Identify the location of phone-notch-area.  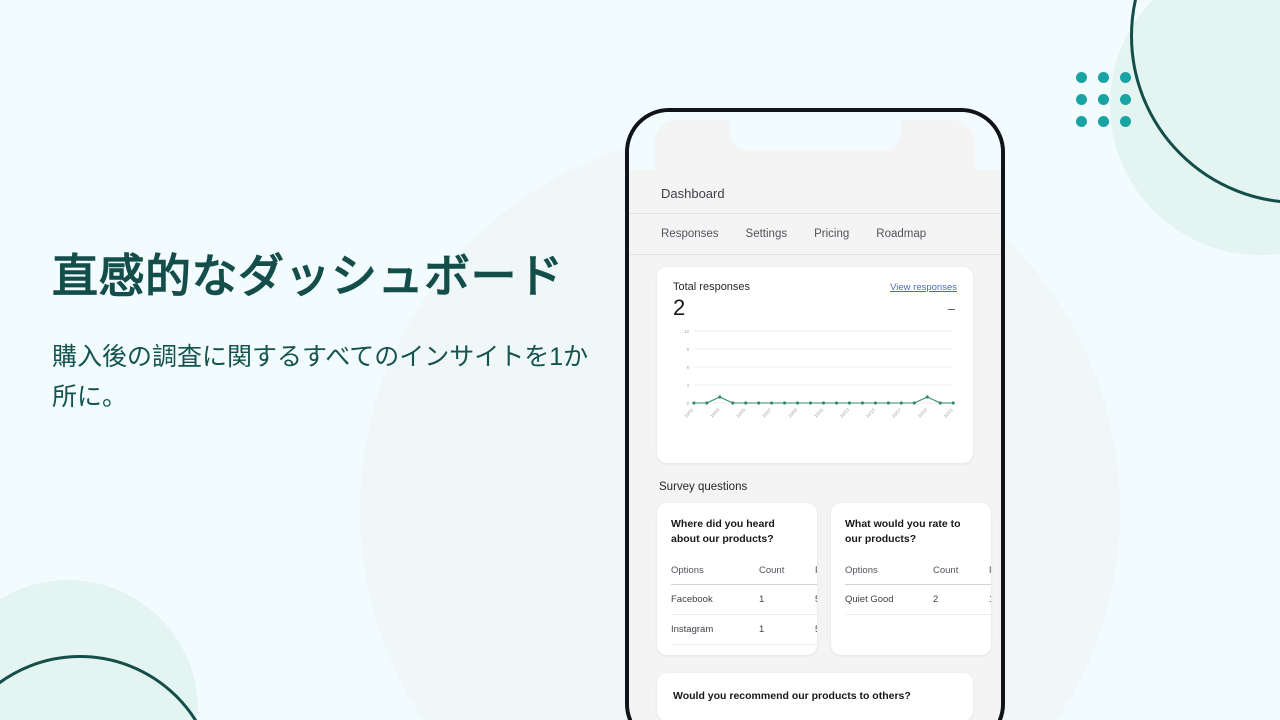
(815, 142).